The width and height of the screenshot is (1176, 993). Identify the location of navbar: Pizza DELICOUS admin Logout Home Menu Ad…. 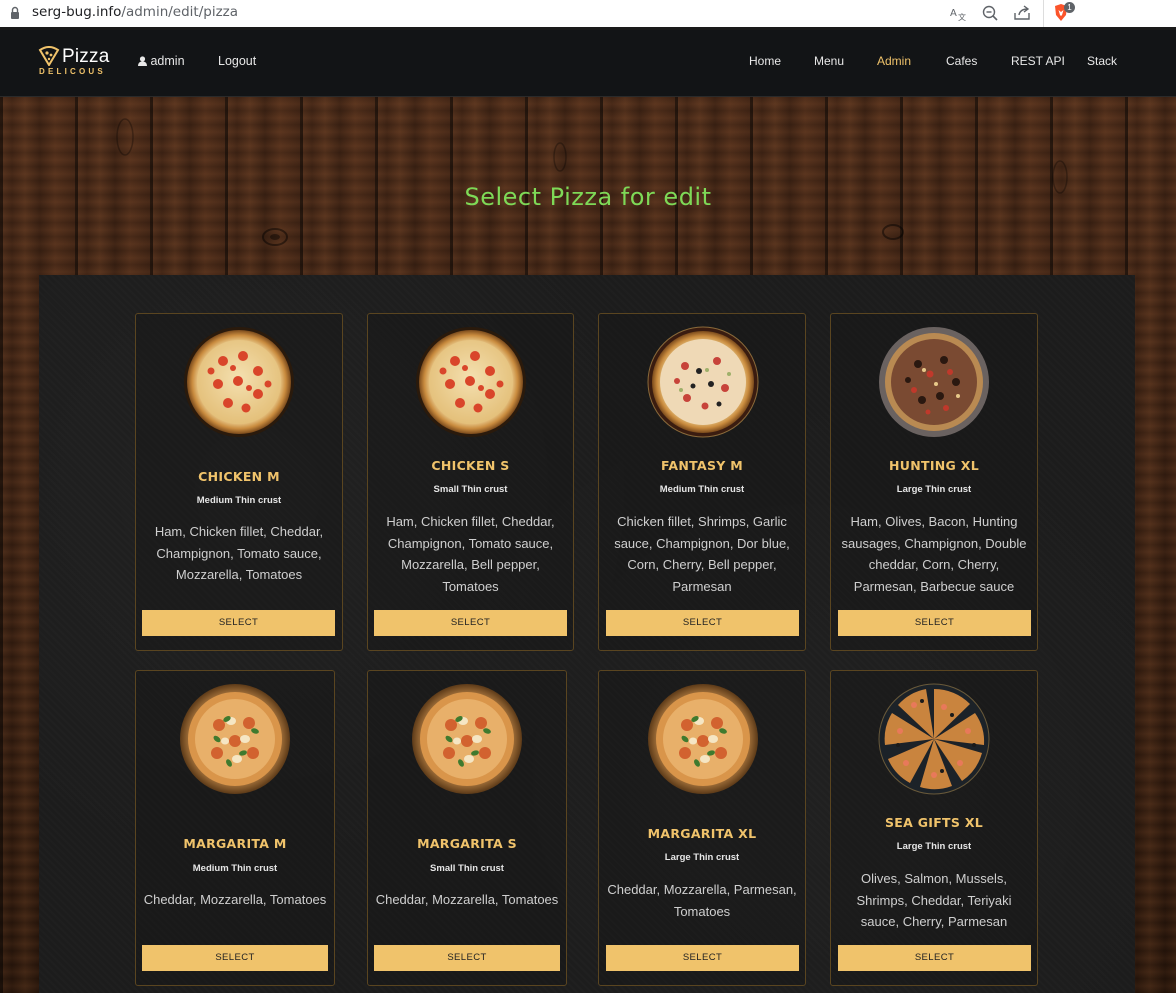
(588, 63).